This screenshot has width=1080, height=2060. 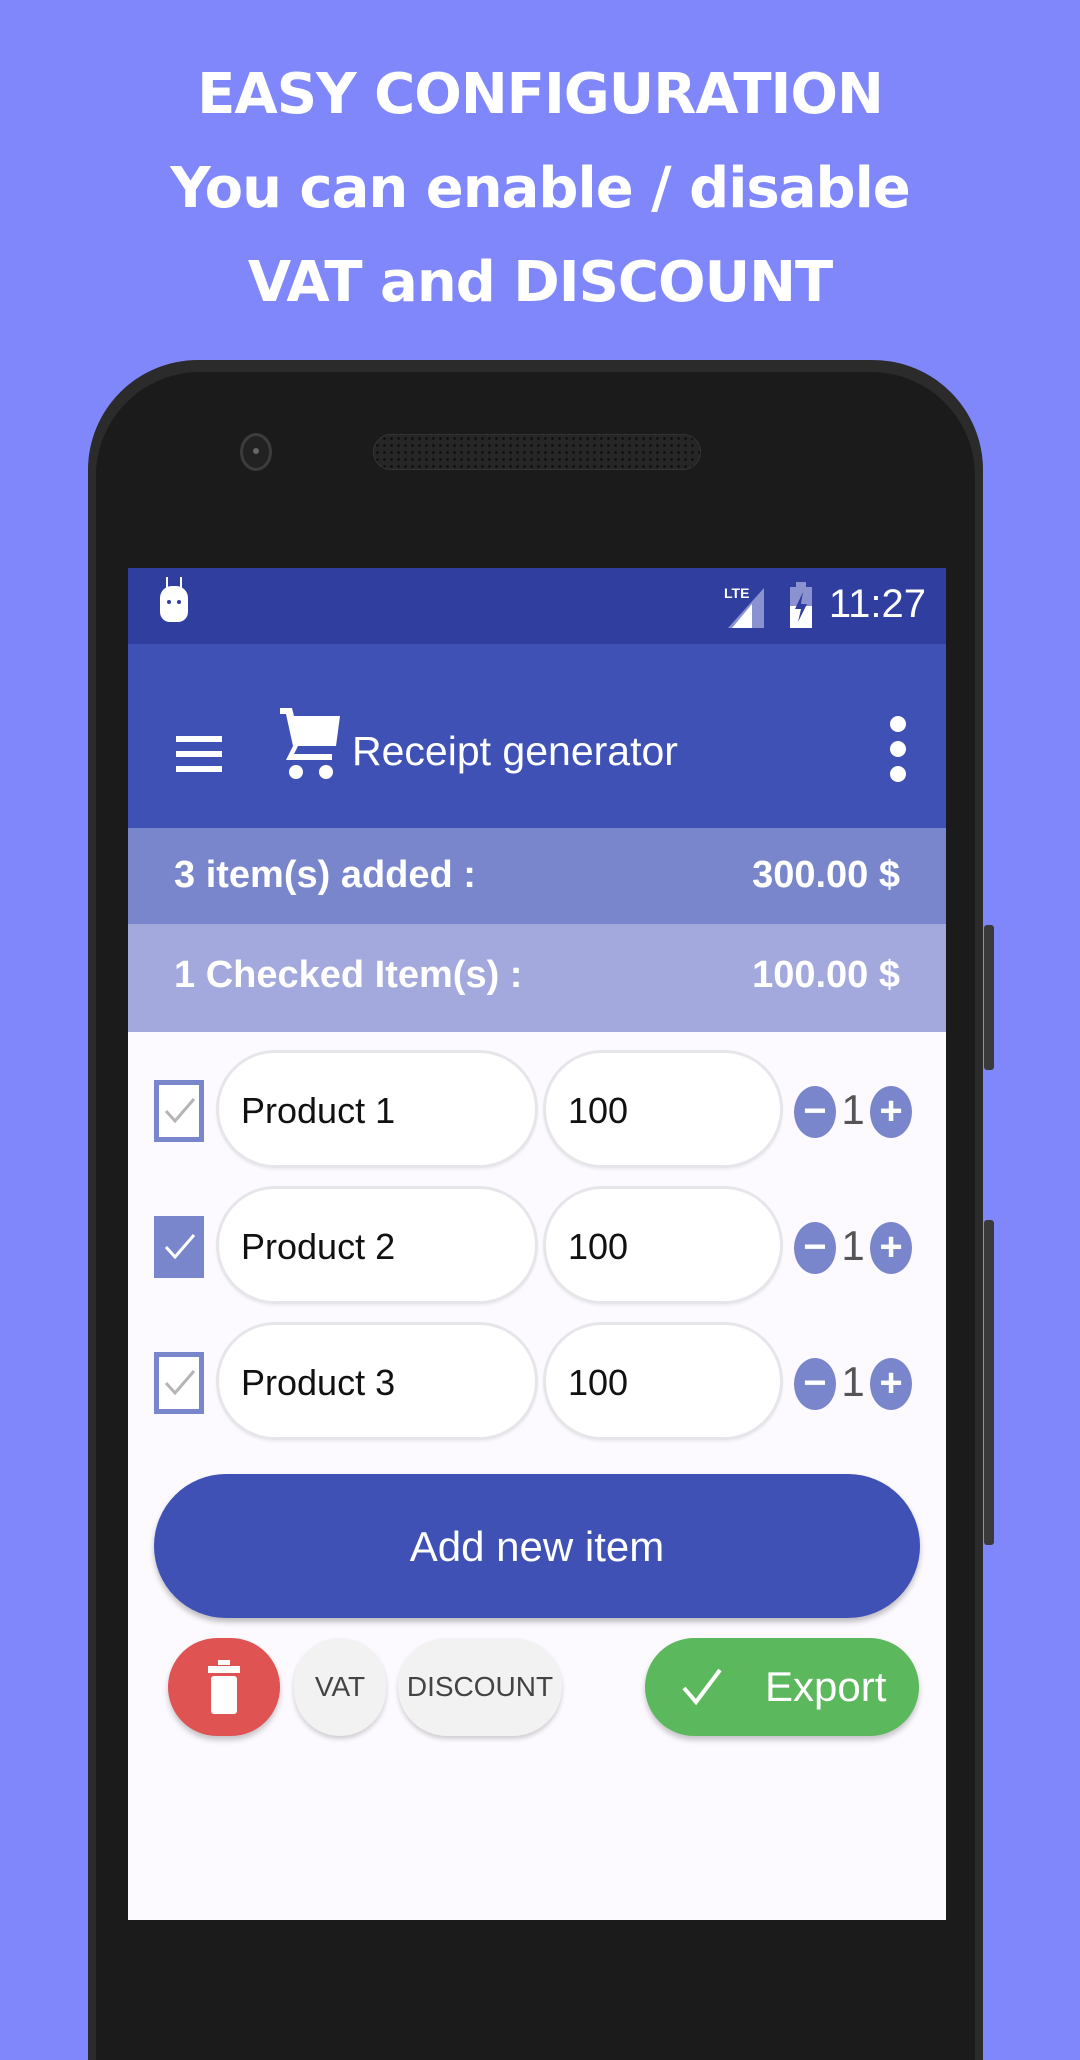 I want to click on trash-icon, so click(x=224, y=1687).